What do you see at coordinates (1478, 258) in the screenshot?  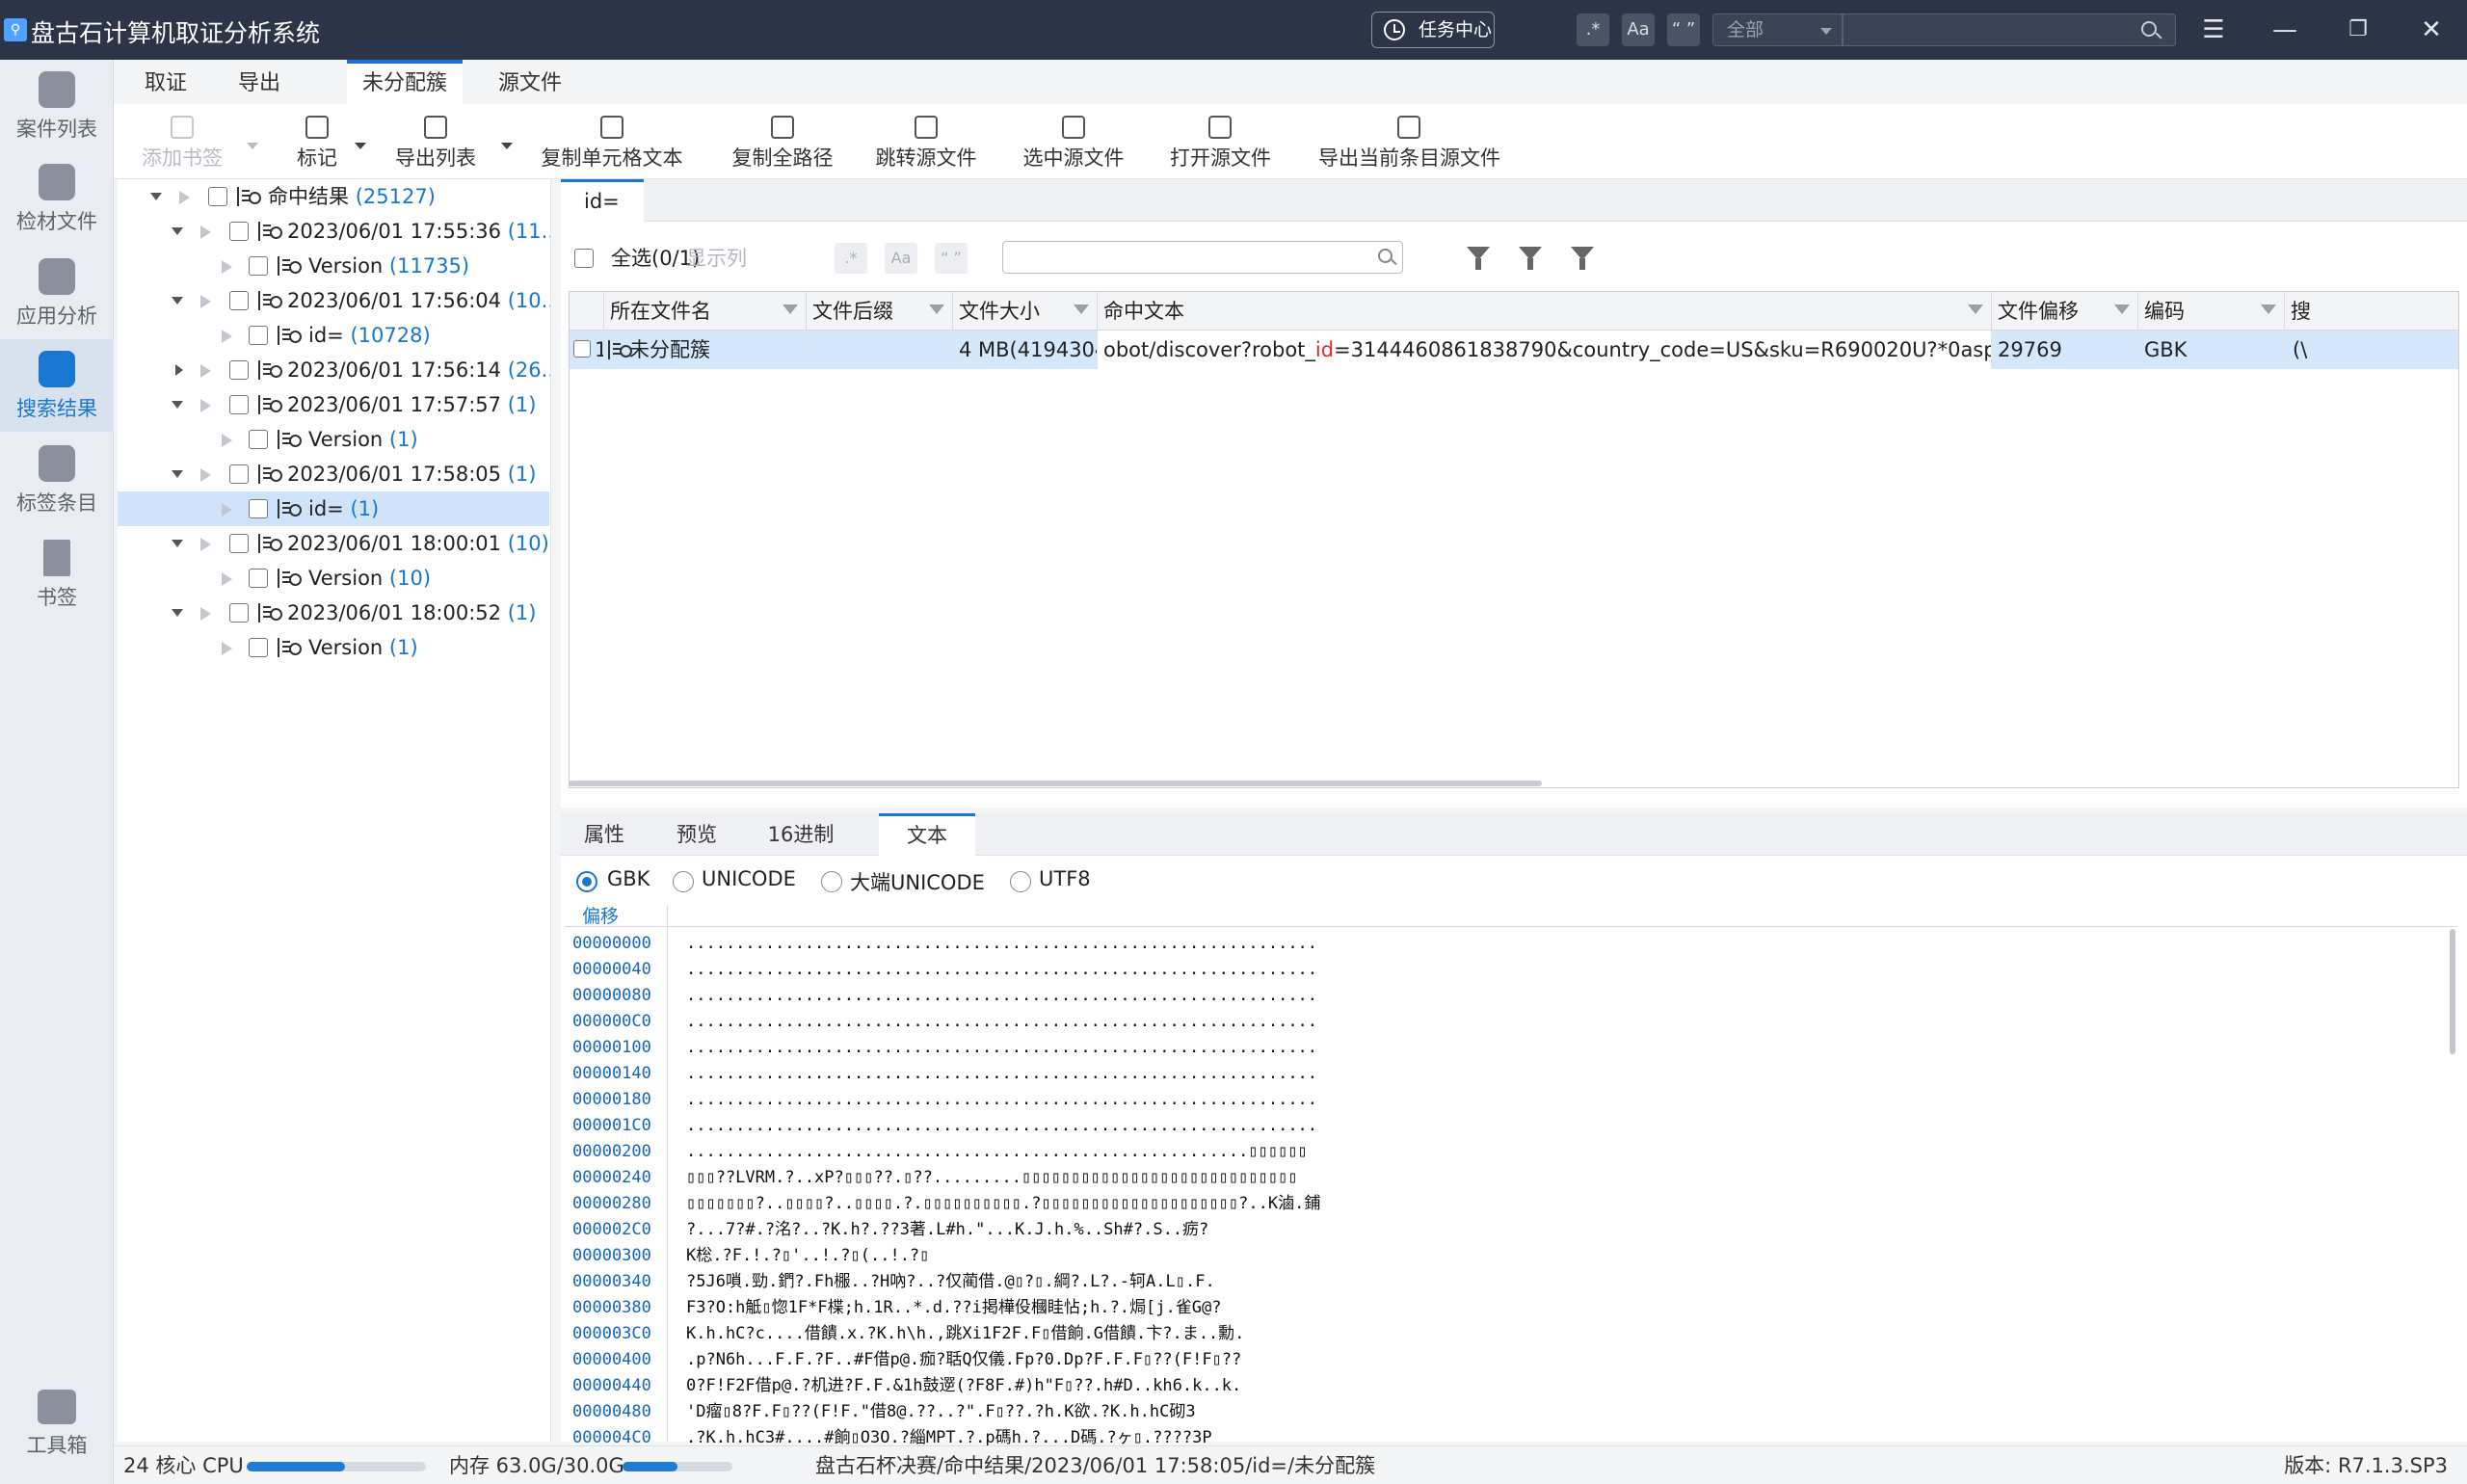 I see `filter-dropdown-icon` at bounding box center [1478, 258].